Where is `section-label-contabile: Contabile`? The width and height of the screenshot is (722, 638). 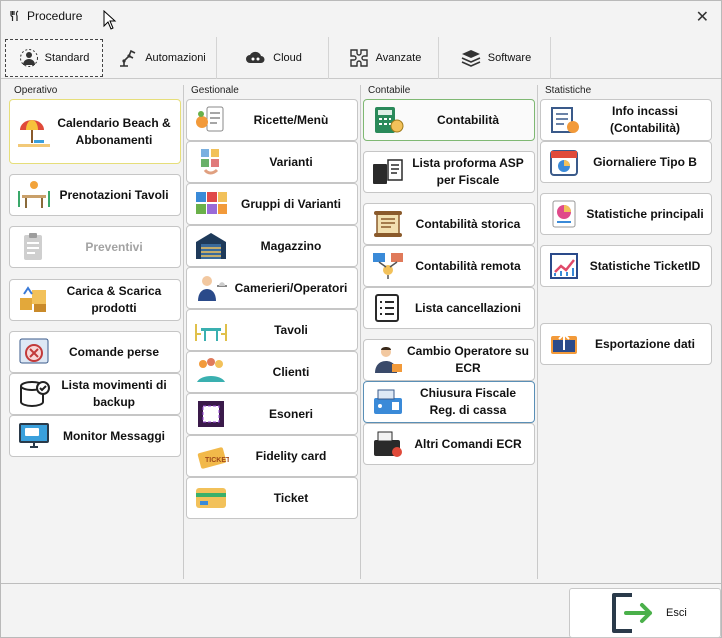 section-label-contabile: Contabile is located at coordinates (389, 90).